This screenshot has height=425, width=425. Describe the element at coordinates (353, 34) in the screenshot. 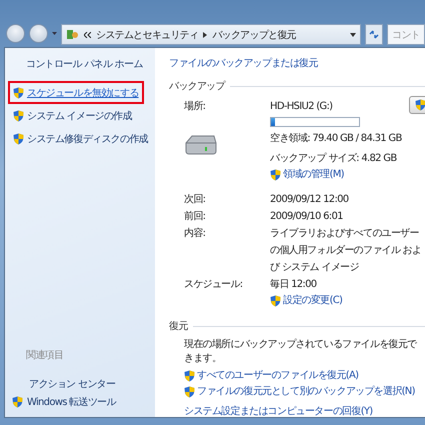

I see `dropdown-icon` at that location.